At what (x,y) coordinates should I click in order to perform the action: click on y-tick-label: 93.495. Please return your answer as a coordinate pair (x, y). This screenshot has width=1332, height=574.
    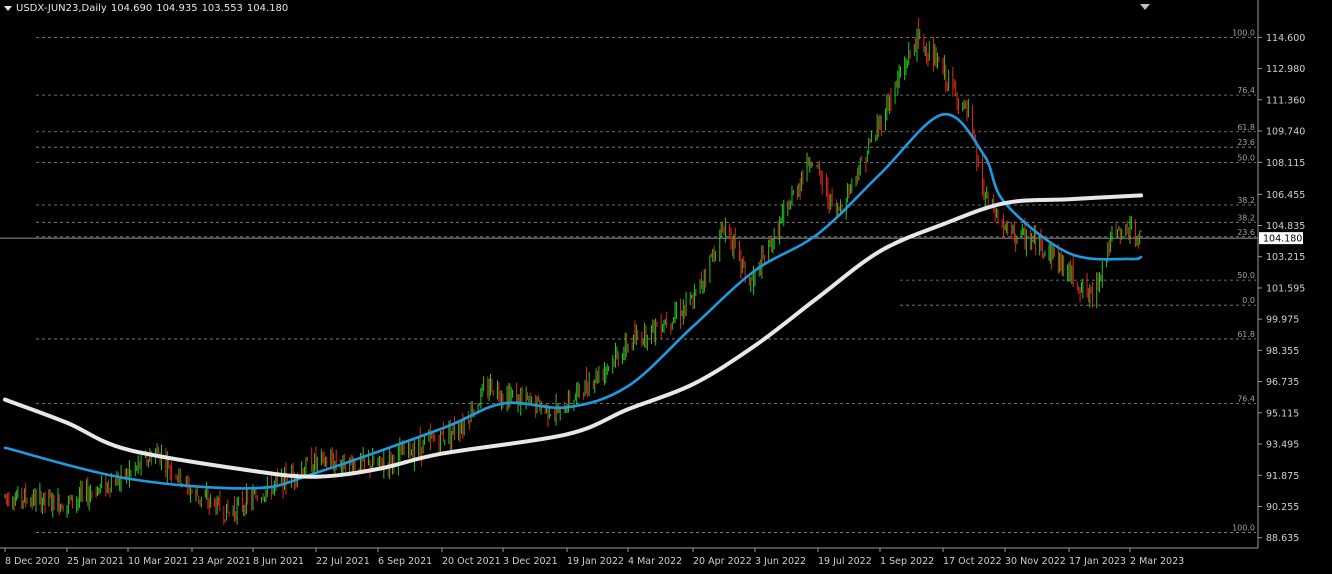
    Looking at the image, I should click on (1282, 445).